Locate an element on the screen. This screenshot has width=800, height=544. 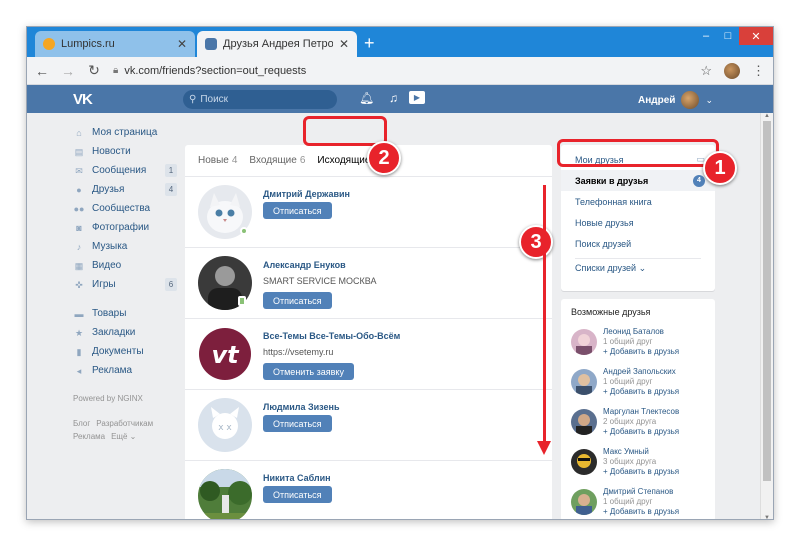
camera-icon: ◙ is located at coordinates (79, 227).